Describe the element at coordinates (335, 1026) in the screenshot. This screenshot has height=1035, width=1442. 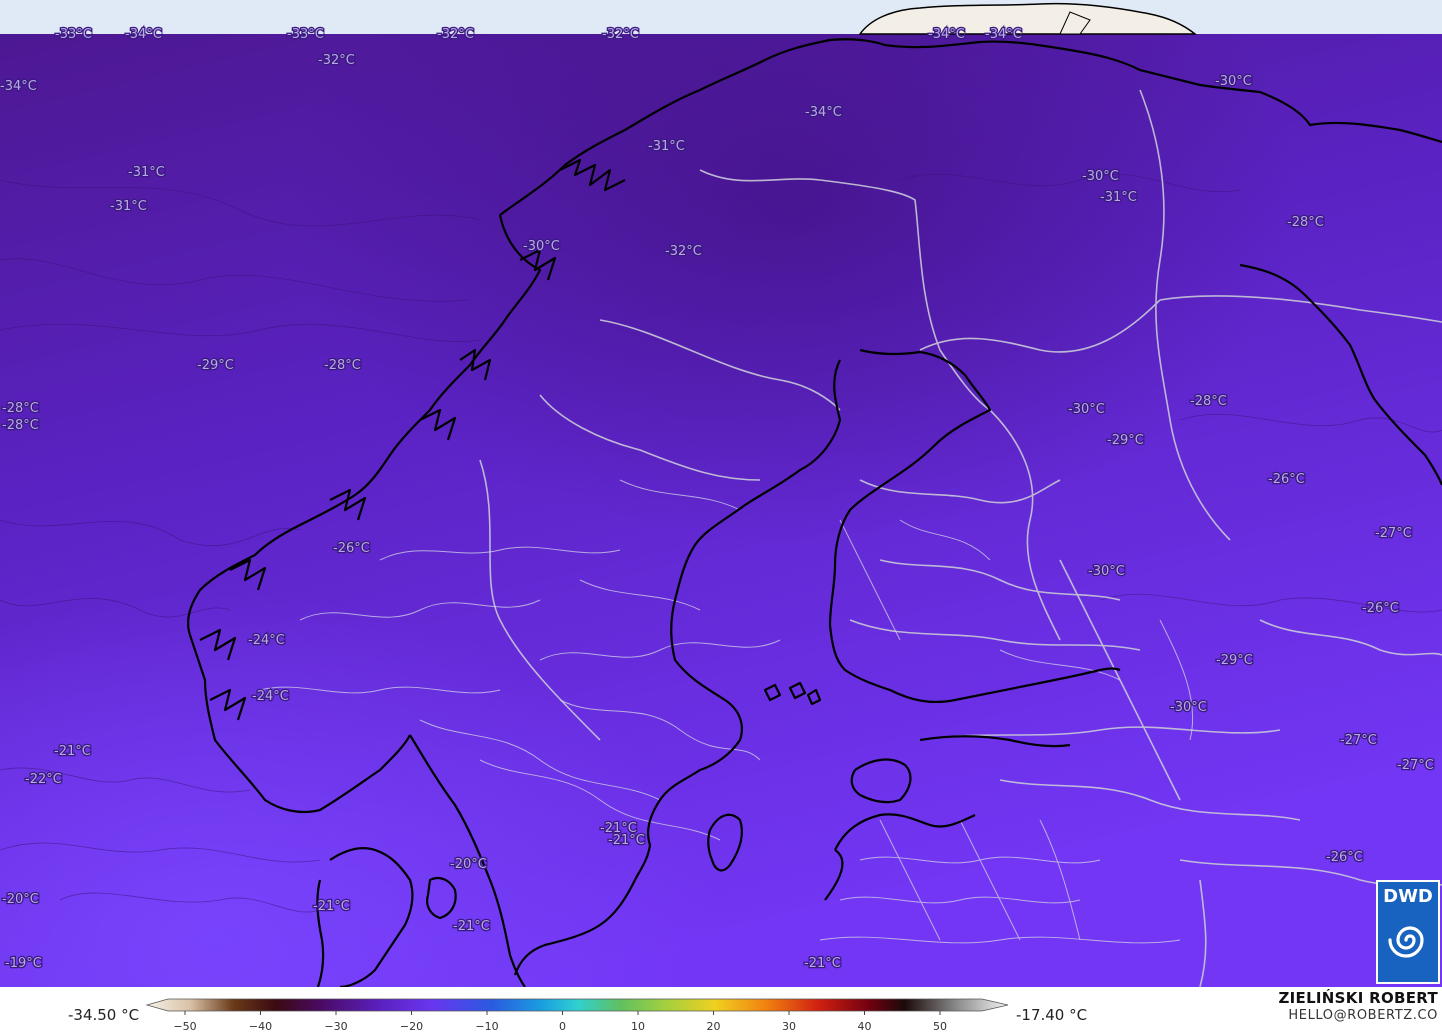
I see `colorbar-tick-label: −30` at that location.